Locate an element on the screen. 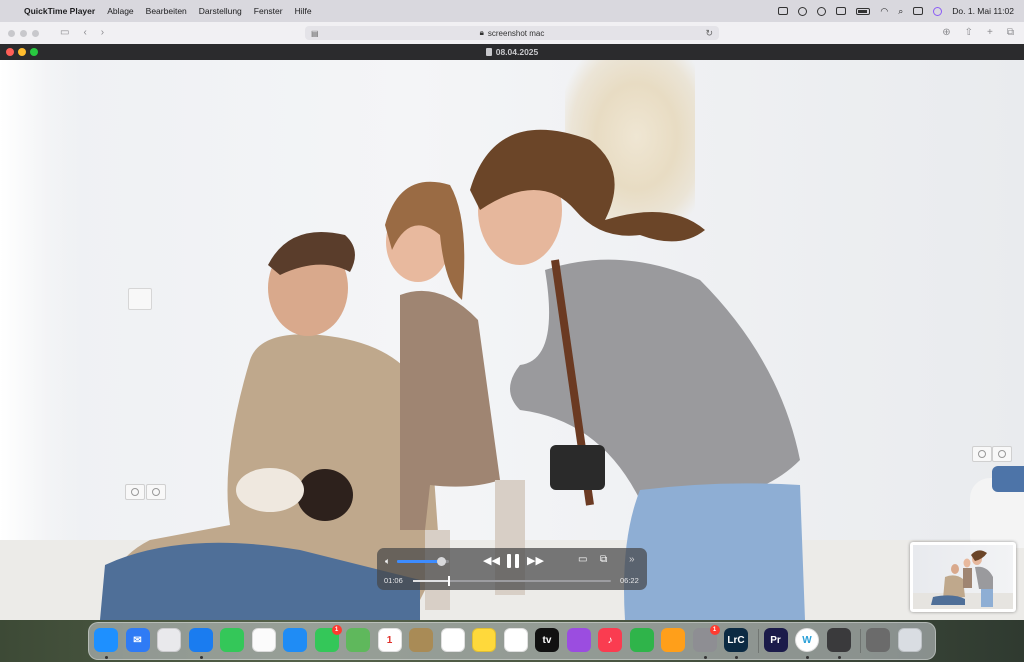 The image size is (1024, 662). lock-icon: 🔒︎ is located at coordinates (481, 32).